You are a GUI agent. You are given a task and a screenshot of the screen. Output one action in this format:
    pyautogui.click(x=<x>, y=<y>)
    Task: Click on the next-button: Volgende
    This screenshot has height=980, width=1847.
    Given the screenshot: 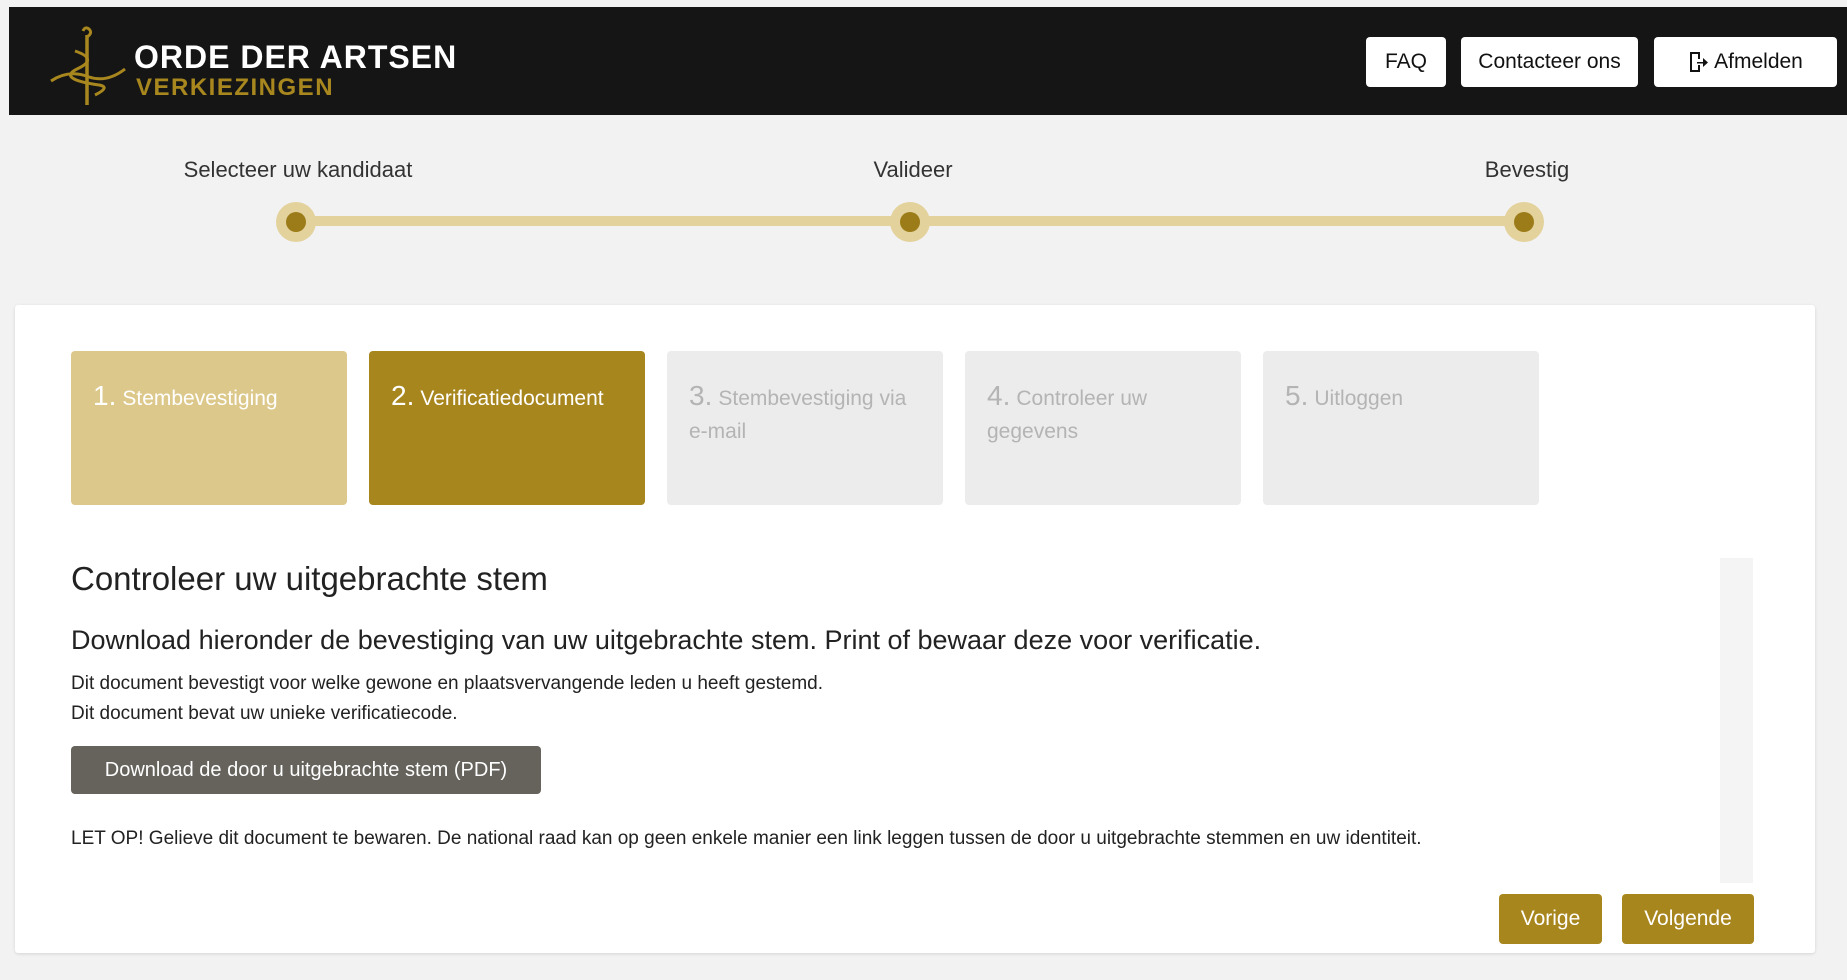 What is the action you would take?
    pyautogui.click(x=1688, y=919)
    